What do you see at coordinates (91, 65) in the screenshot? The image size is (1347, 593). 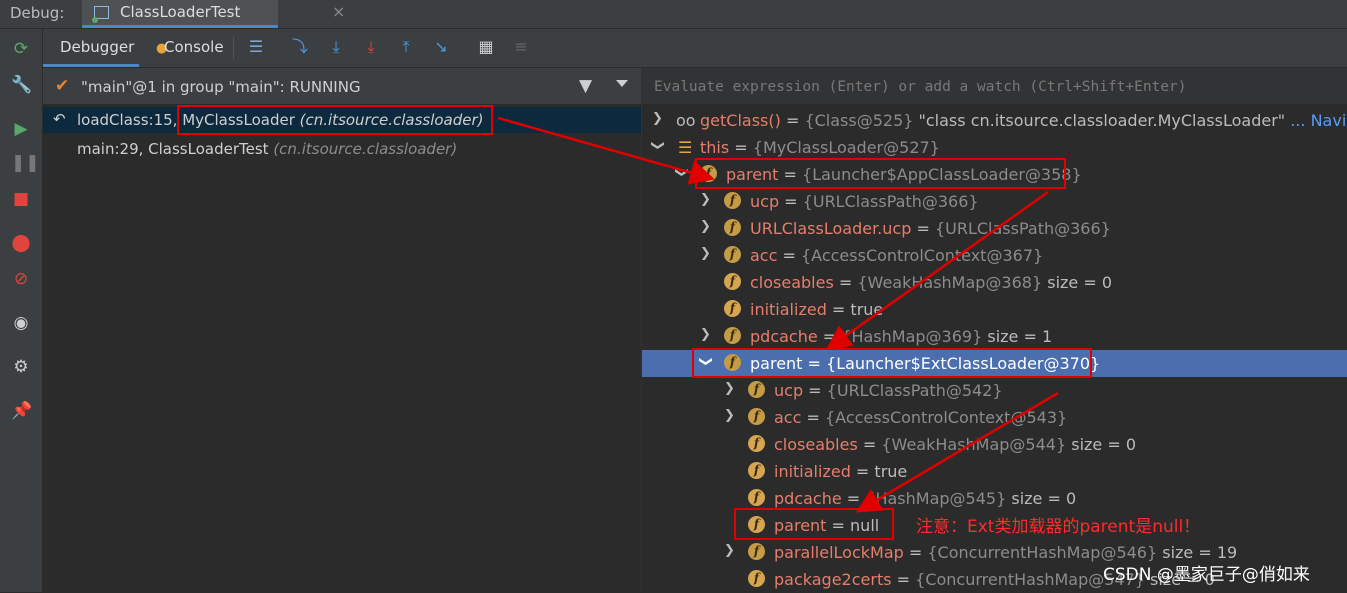 I see `active-tab-indicator` at bounding box center [91, 65].